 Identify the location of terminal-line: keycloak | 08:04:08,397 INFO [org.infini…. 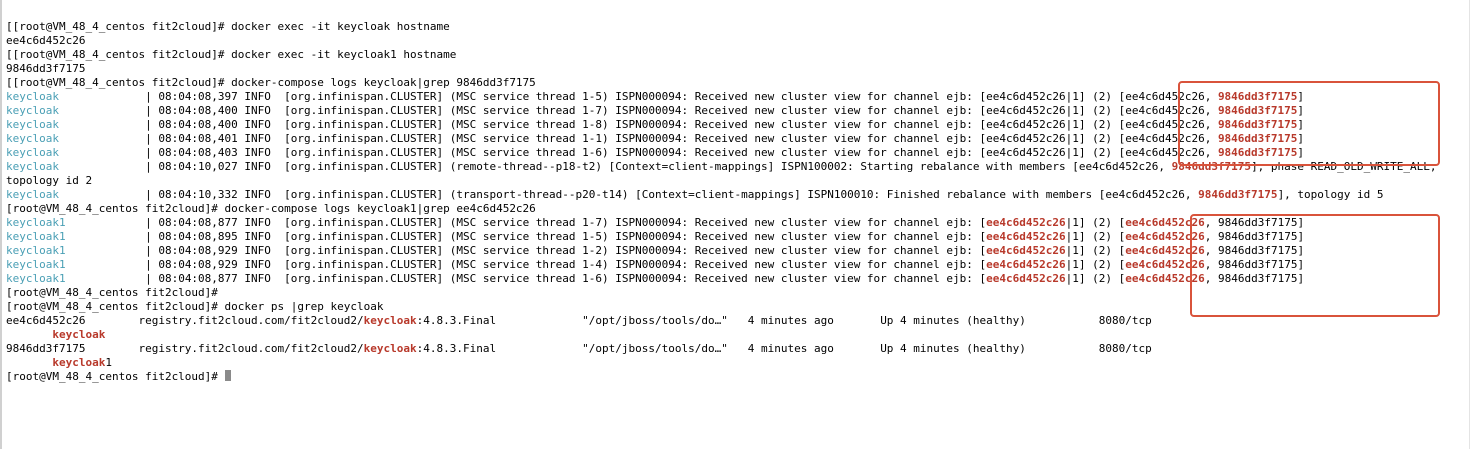
(742, 97).